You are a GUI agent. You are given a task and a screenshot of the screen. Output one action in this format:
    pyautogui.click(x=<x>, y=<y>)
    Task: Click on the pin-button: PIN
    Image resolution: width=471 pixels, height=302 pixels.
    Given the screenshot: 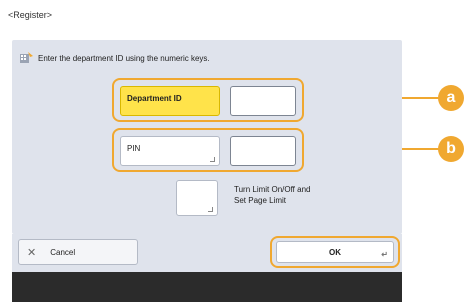 What is the action you would take?
    pyautogui.click(x=170, y=151)
    